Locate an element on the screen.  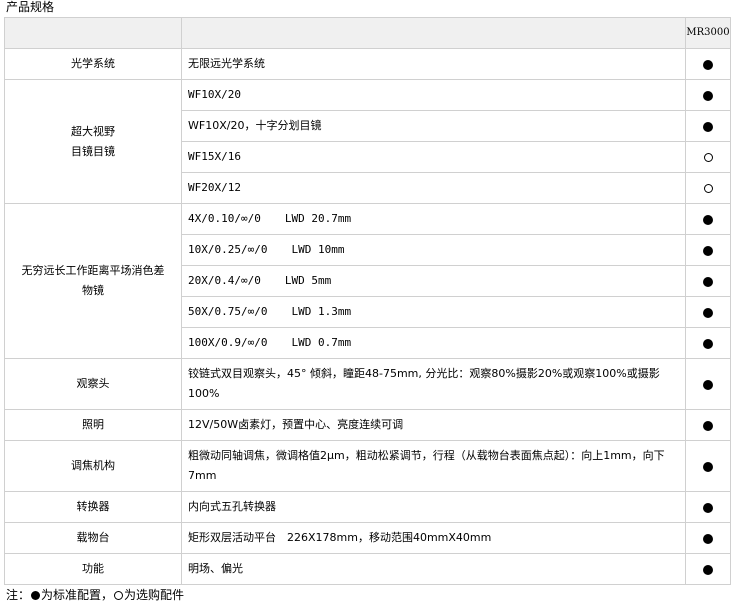
header-model-cell: MR3000 is located at coordinates (708, 33).